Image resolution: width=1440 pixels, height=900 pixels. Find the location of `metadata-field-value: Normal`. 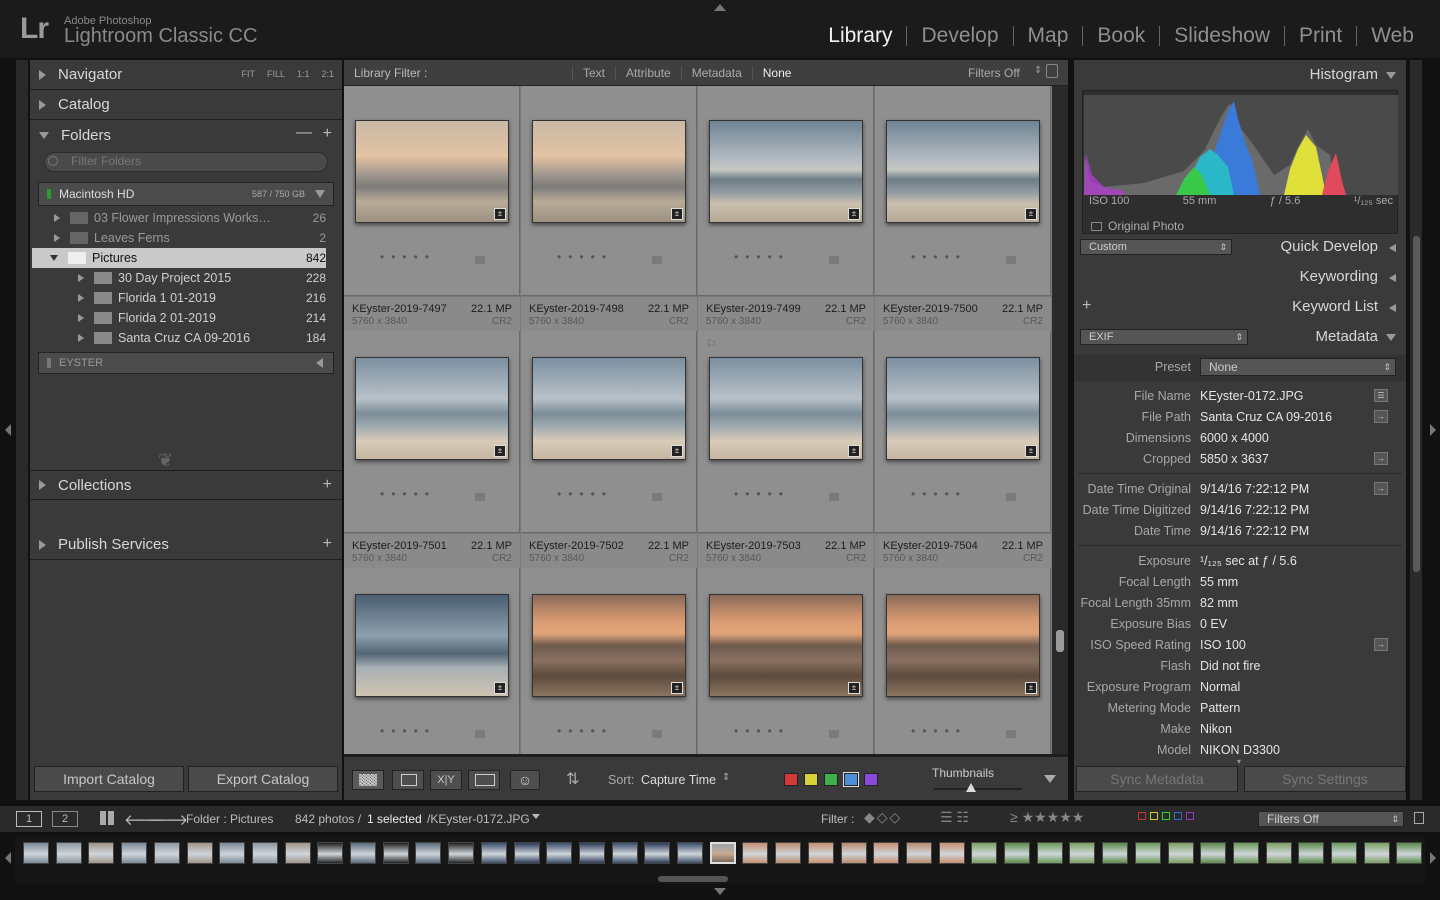

metadata-field-value: Normal is located at coordinates (1220, 687).